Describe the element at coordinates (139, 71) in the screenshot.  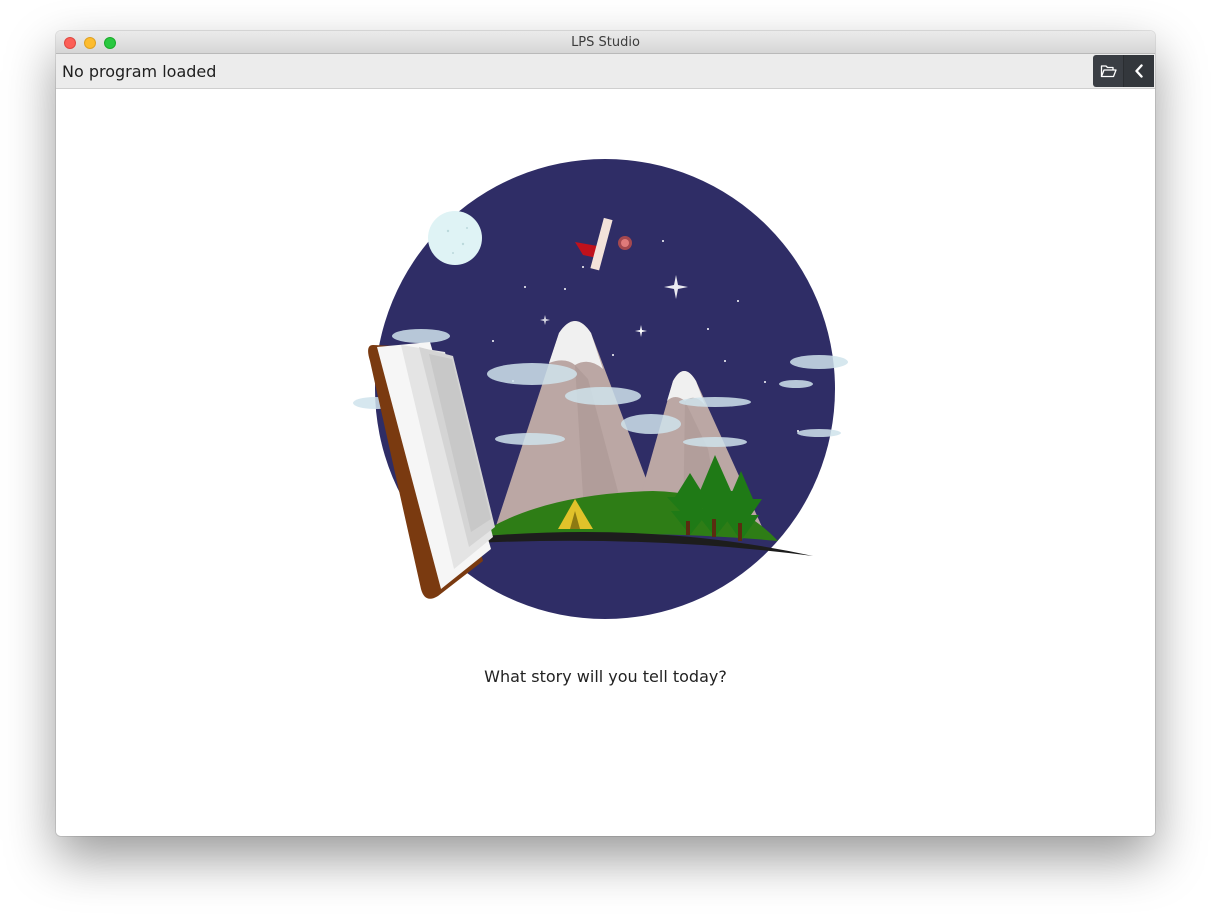
I see `program-status-label: No program loaded` at that location.